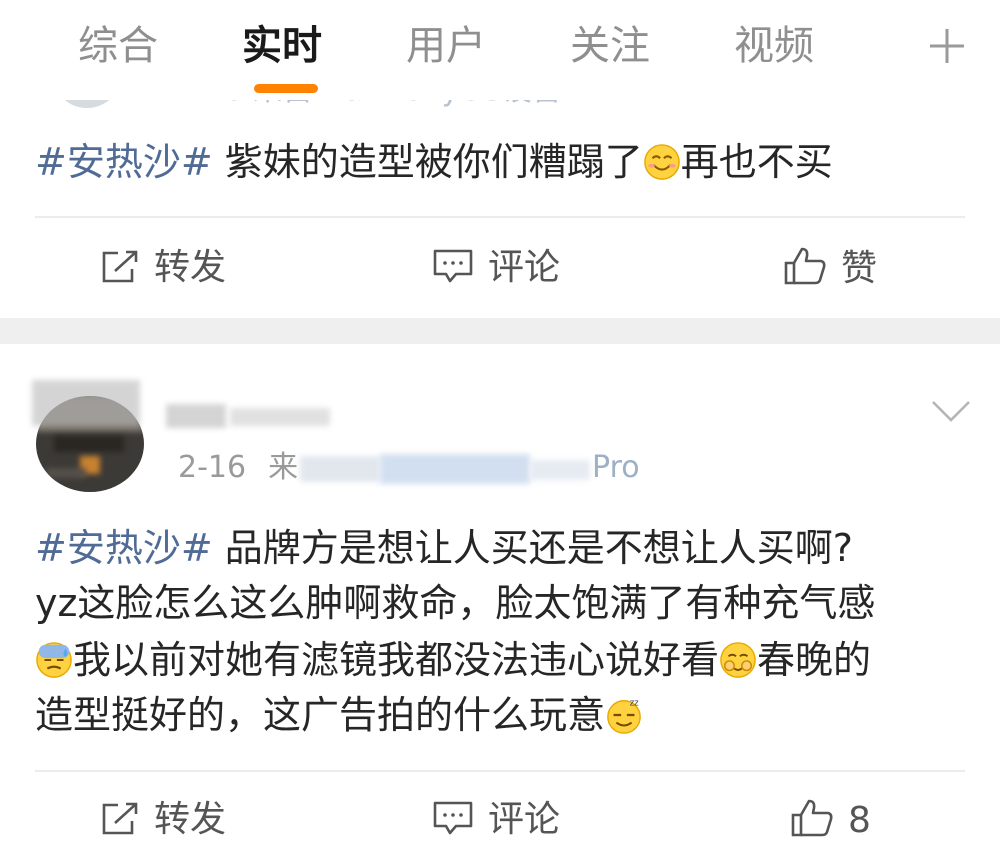 The height and width of the screenshot is (843, 1000). What do you see at coordinates (661, 162) in the screenshot?
I see `smile-emoji-icon` at bounding box center [661, 162].